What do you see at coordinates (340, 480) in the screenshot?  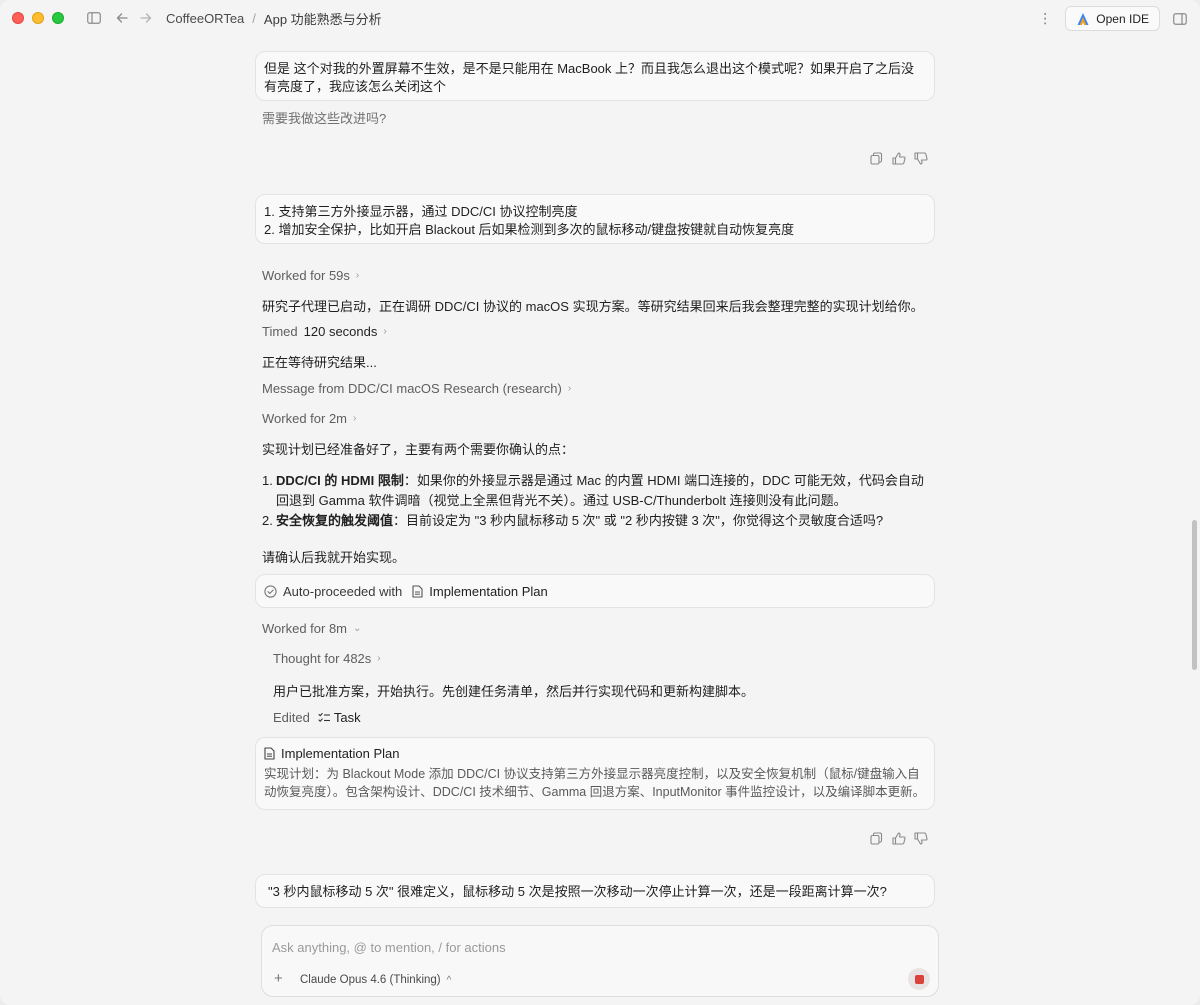 I see `list-item-bold: DDC/CI 的 HDMI 限制` at bounding box center [340, 480].